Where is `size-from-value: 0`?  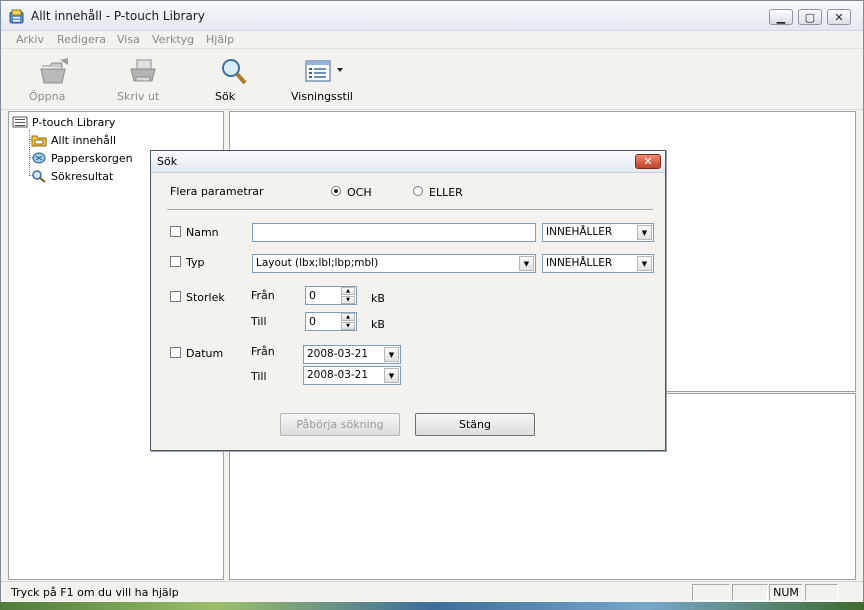 size-from-value: 0 is located at coordinates (312, 295).